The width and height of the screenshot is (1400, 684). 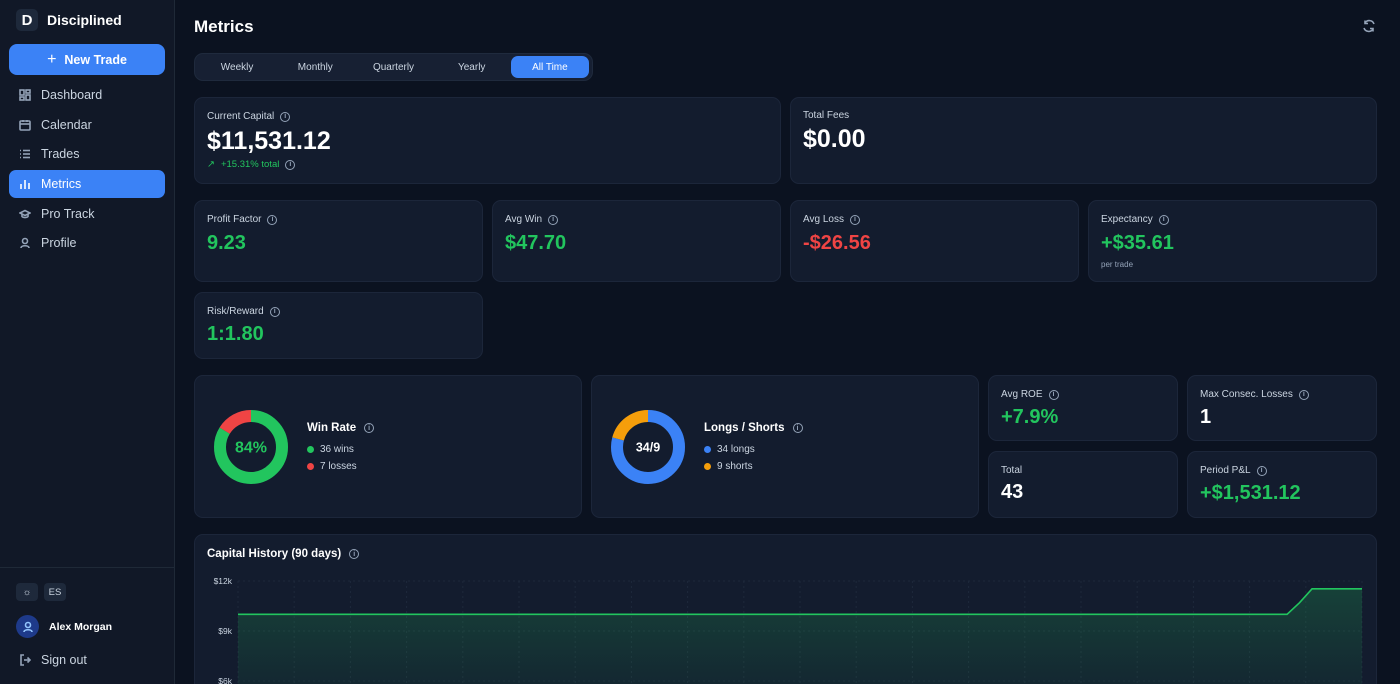 I want to click on theme-toggle: ☼, so click(x=27, y=592).